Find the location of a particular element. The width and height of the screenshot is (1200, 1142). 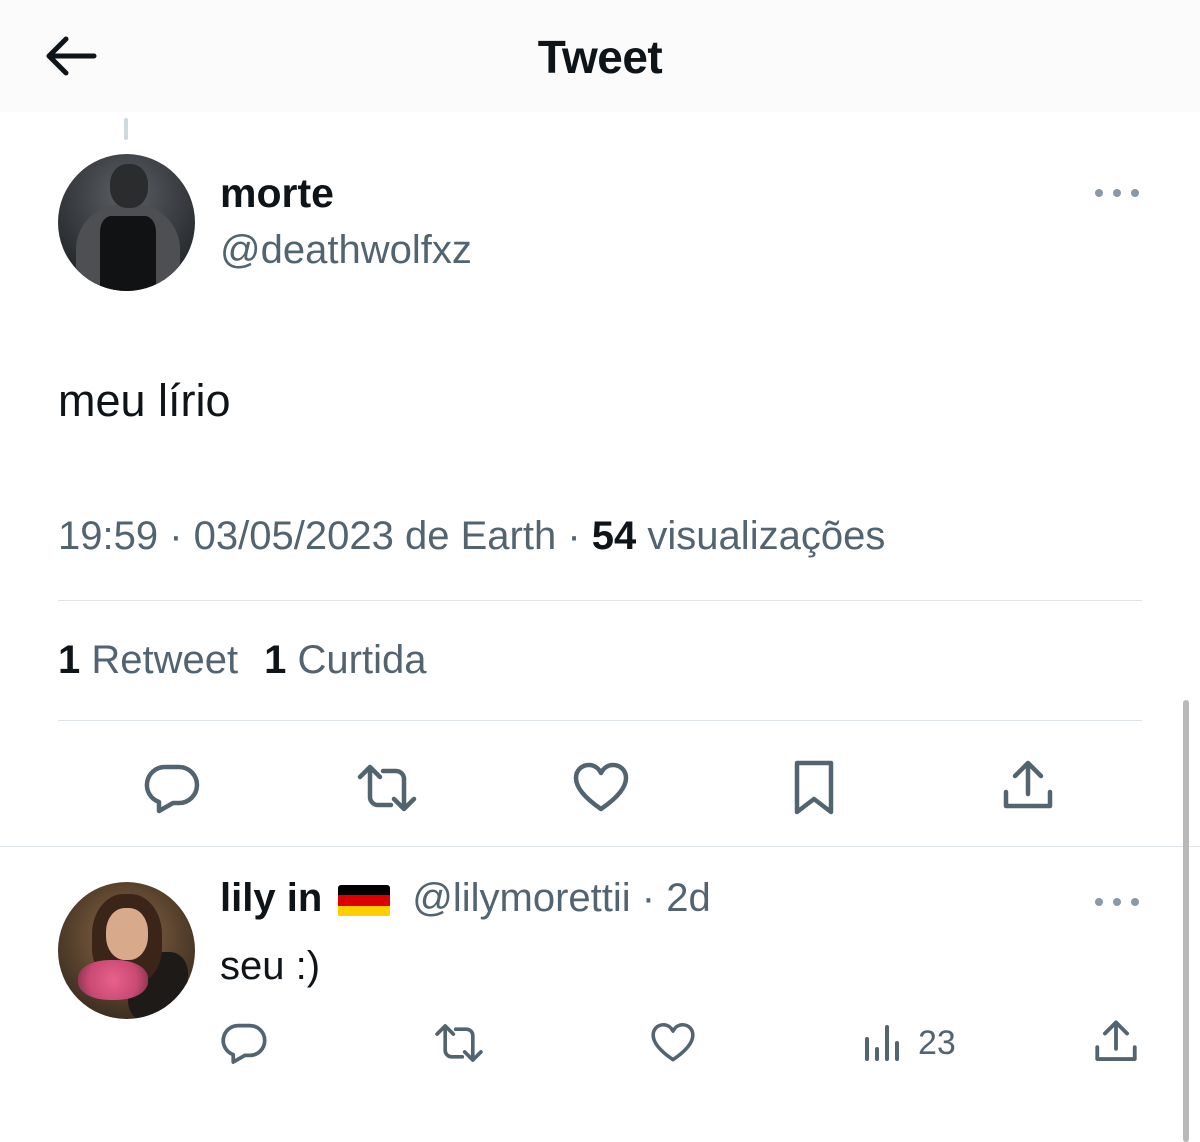

reply-reply-button is located at coordinates (244, 1043).